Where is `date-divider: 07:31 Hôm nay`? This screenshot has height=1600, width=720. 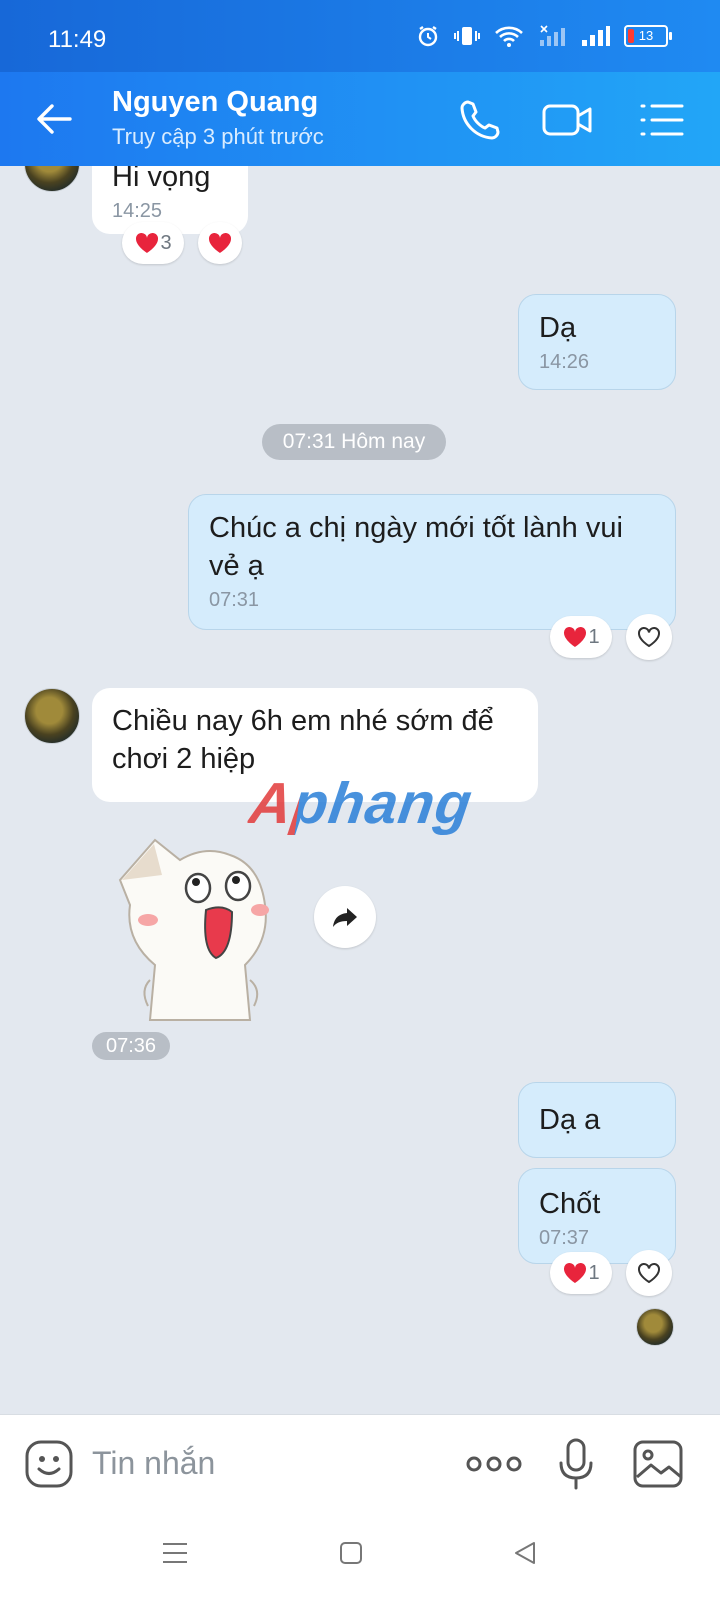 date-divider: 07:31 Hôm nay is located at coordinates (354, 442).